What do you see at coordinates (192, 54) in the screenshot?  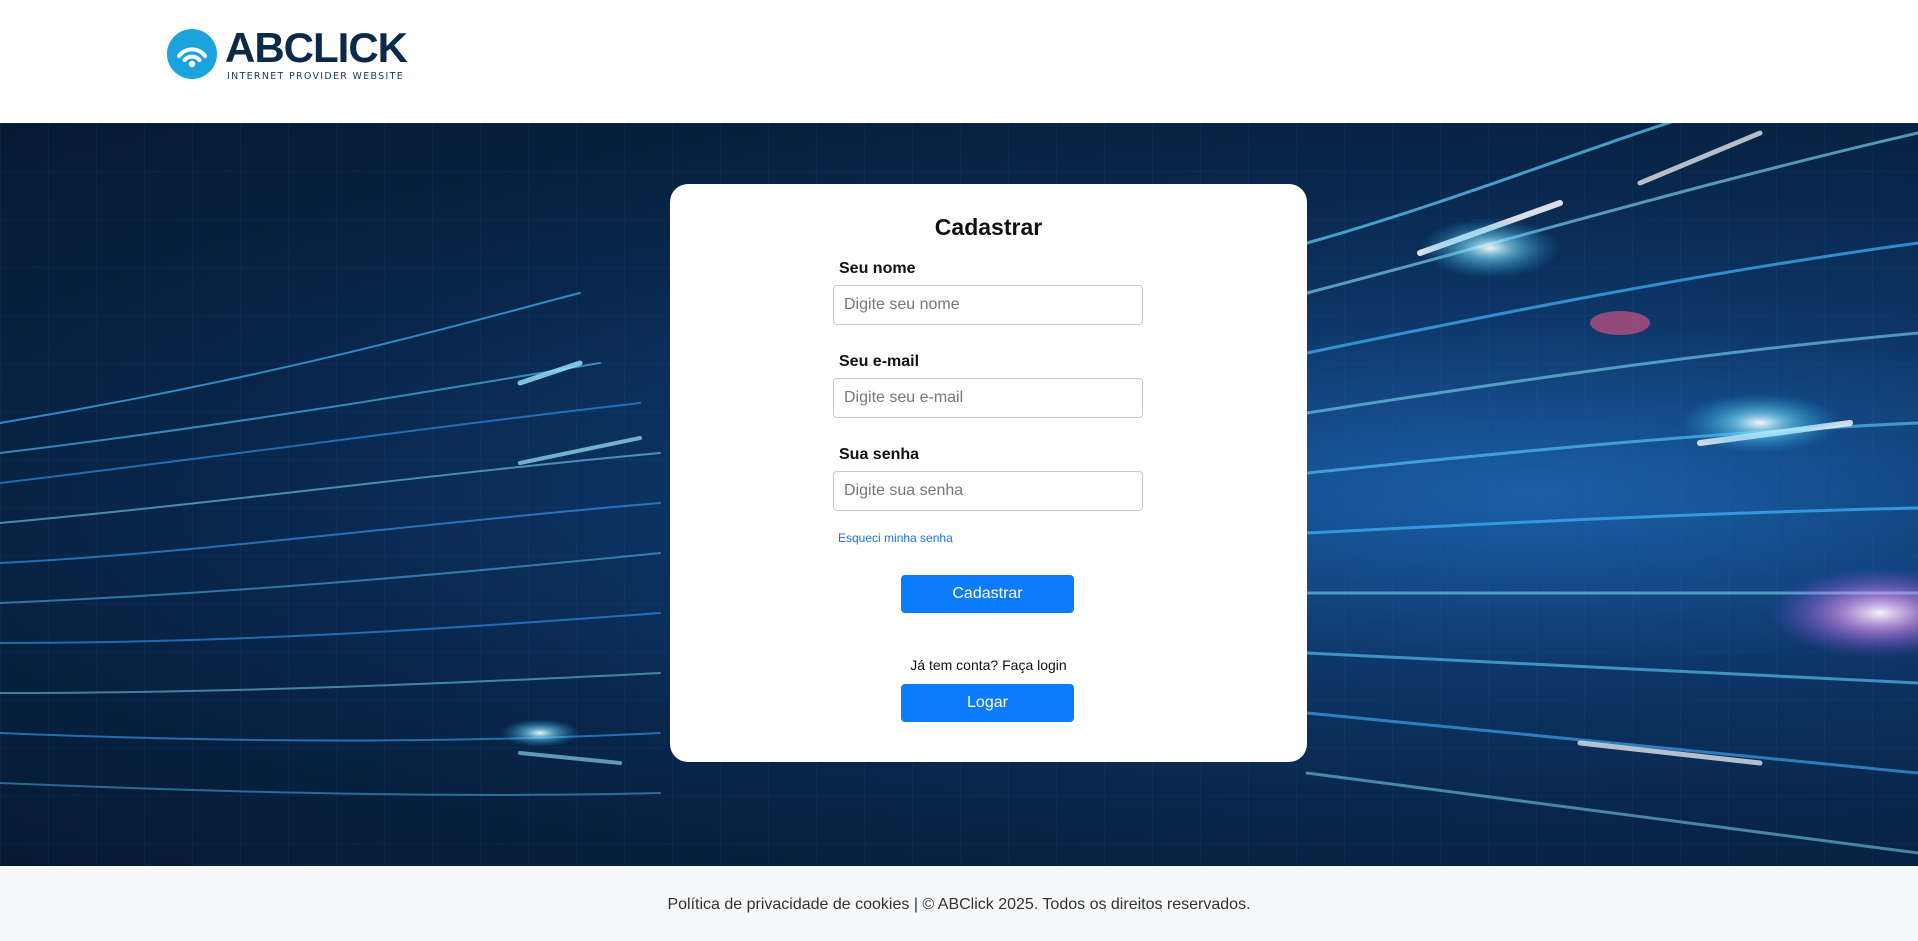 I see `wifi-icon` at bounding box center [192, 54].